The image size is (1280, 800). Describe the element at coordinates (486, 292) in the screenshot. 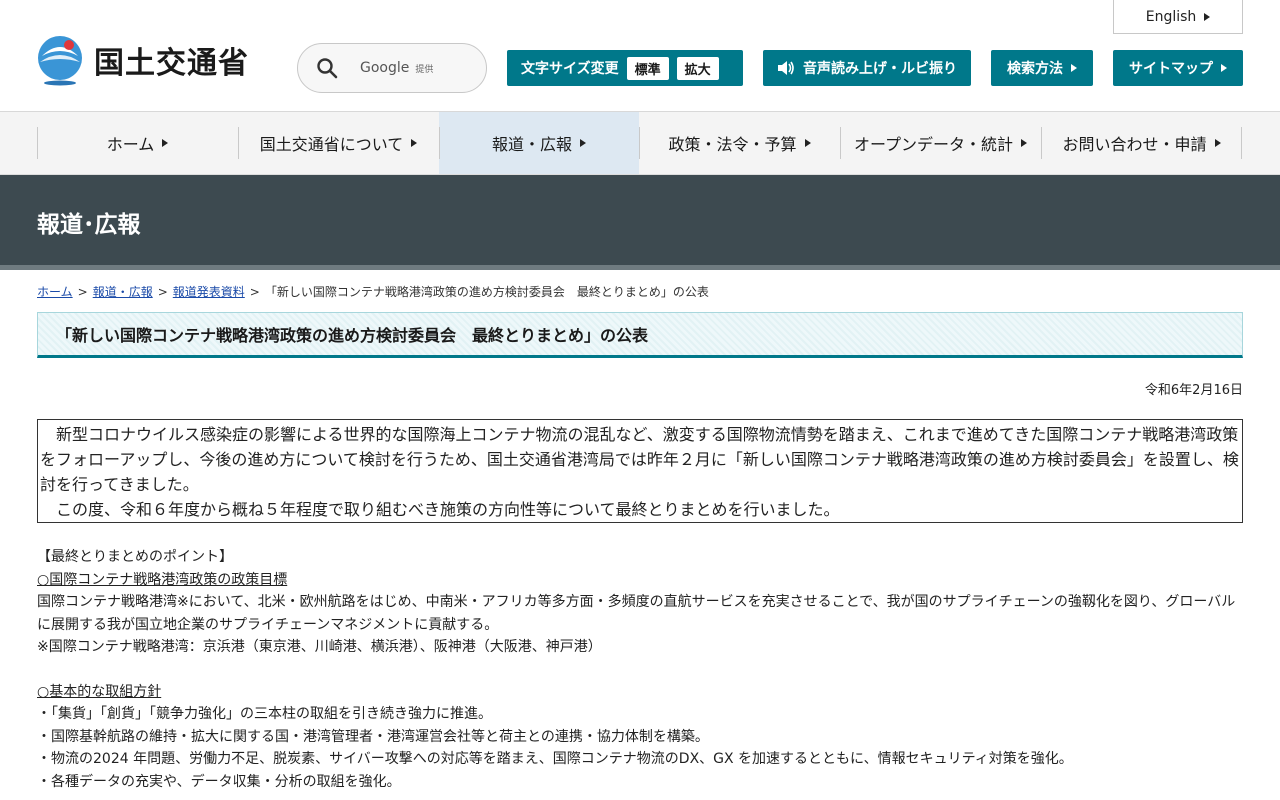

I see `breadcrumb-current: 「新しい国際コンテナ戦略港湾政策の進め方検討委員会 最終とりまとめ」の公表` at that location.